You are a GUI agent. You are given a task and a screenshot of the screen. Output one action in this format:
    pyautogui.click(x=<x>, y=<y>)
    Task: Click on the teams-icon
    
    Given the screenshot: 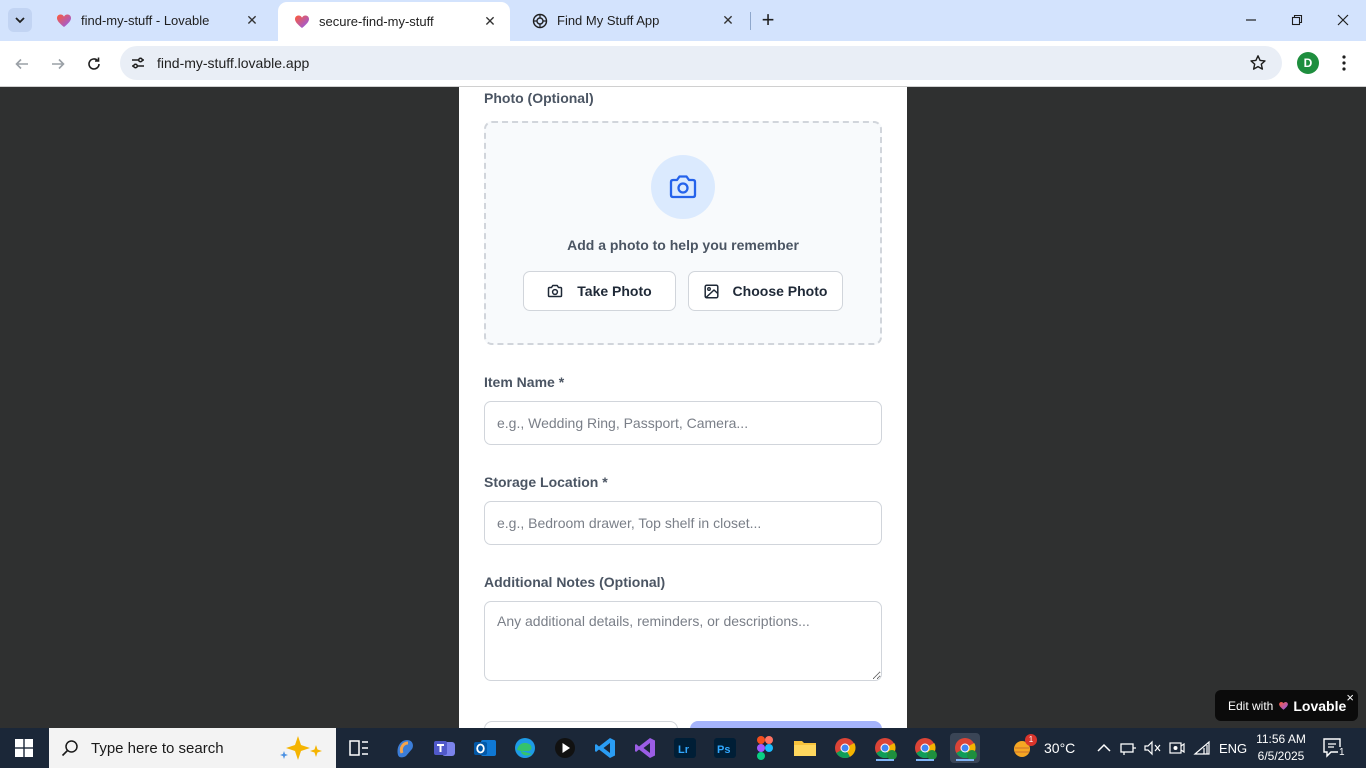 What is the action you would take?
    pyautogui.click(x=445, y=748)
    